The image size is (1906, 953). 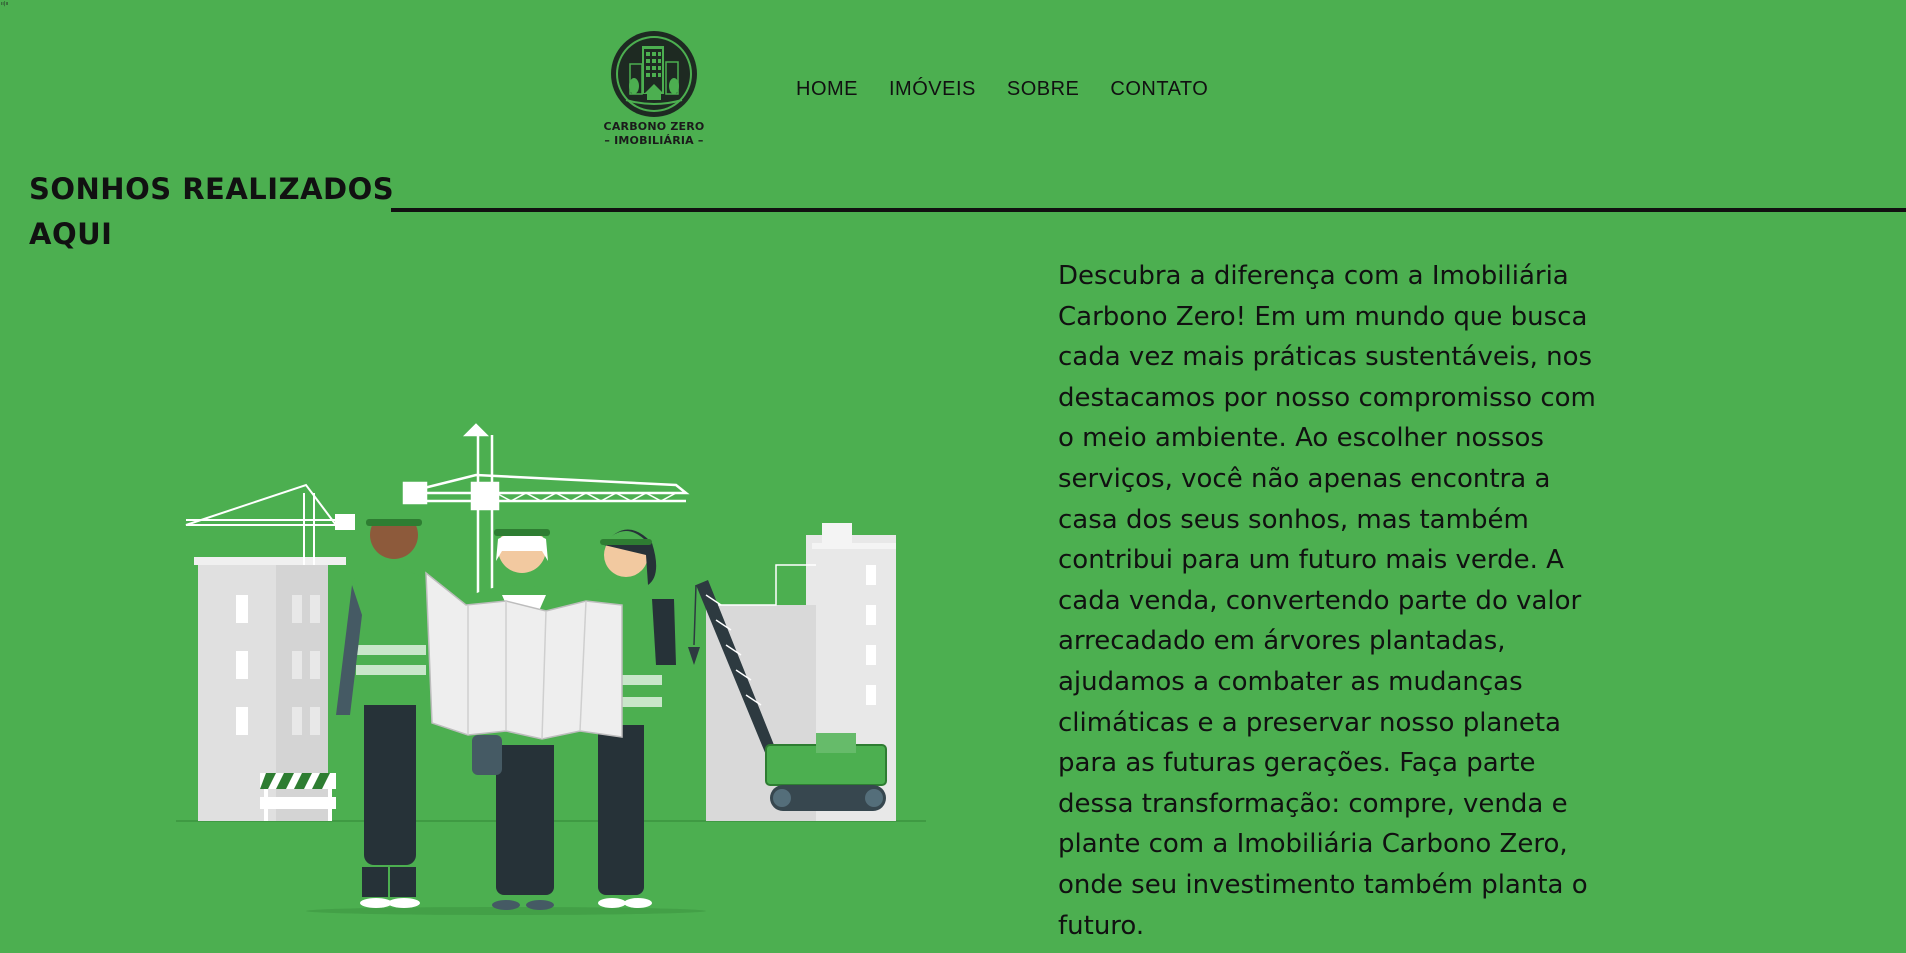 What do you see at coordinates (654, 74) in the screenshot?
I see `building-leaf-logo-icon` at bounding box center [654, 74].